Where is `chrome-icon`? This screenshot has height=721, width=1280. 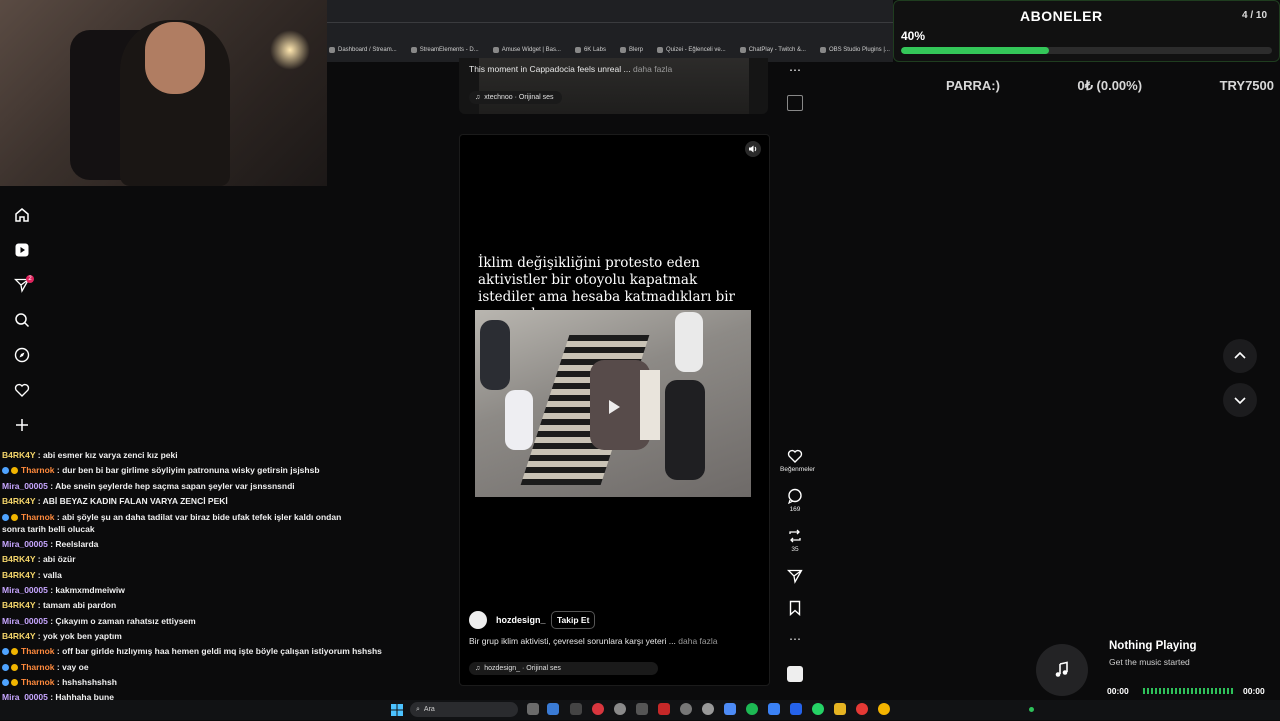 chrome-icon is located at coordinates (884, 709).